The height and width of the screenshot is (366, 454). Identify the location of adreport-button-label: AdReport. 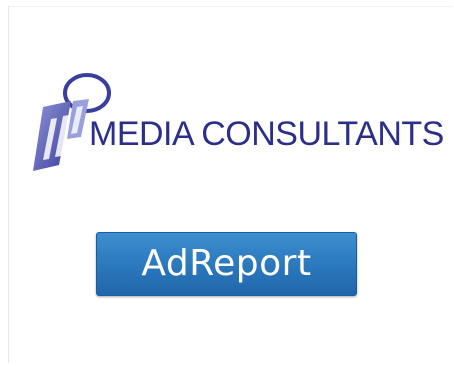
(226, 263).